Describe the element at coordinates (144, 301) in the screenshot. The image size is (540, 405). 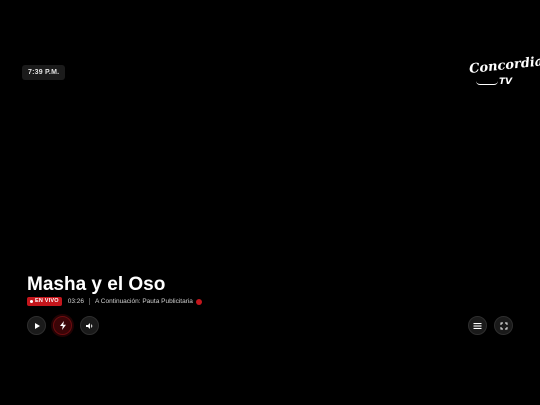
I see `next-up-label: A Continuación: Pauta Publicitaria` at that location.